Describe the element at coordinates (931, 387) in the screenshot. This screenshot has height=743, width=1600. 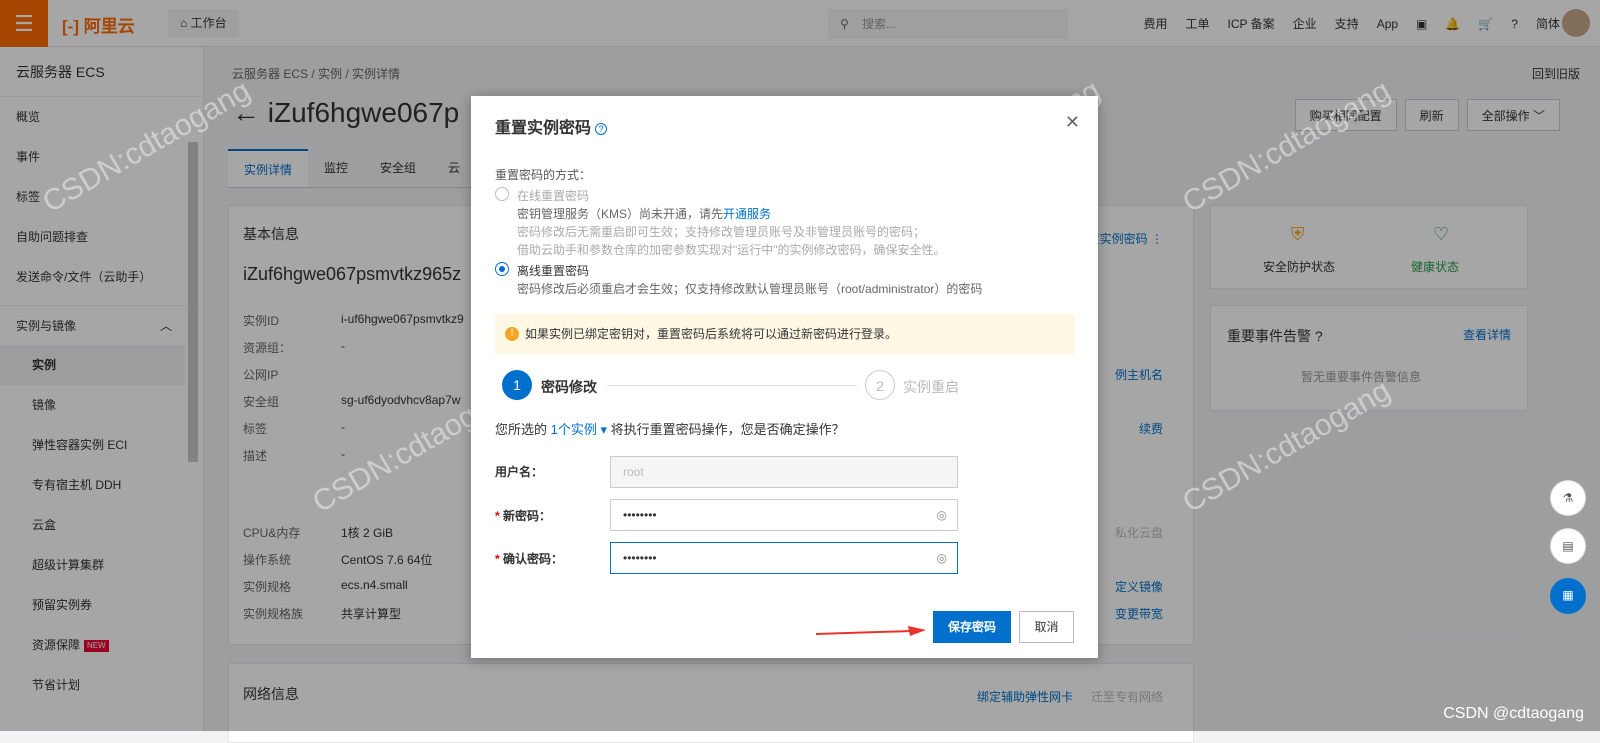
I see `step-2-label: 实例重启` at that location.